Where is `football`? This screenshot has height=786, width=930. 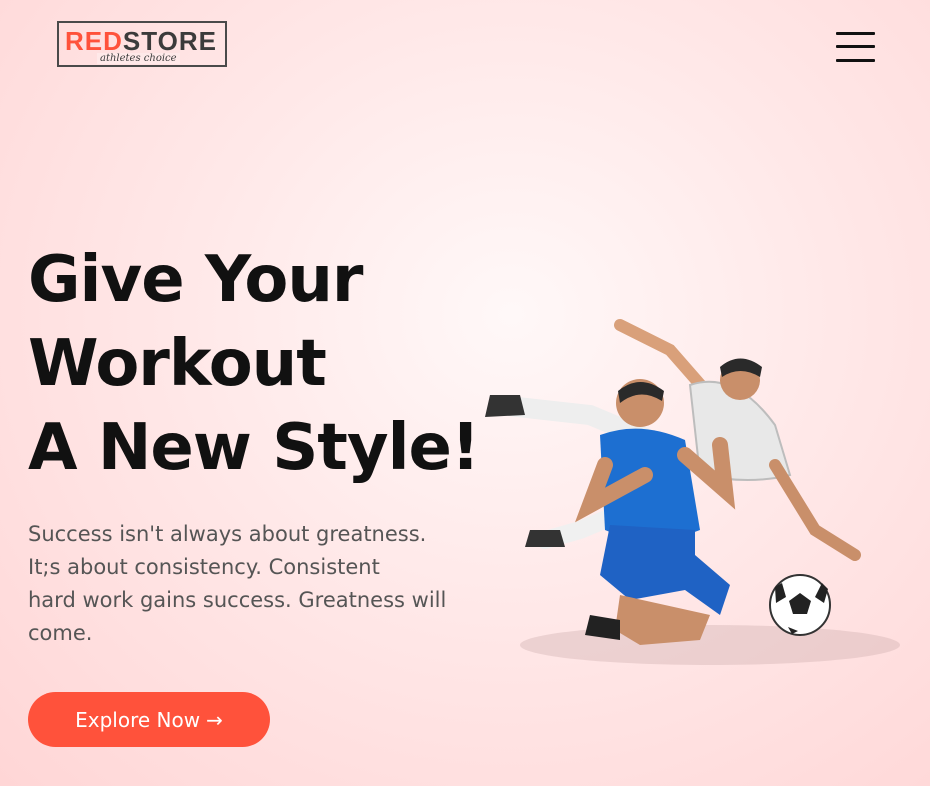 football is located at coordinates (800, 605).